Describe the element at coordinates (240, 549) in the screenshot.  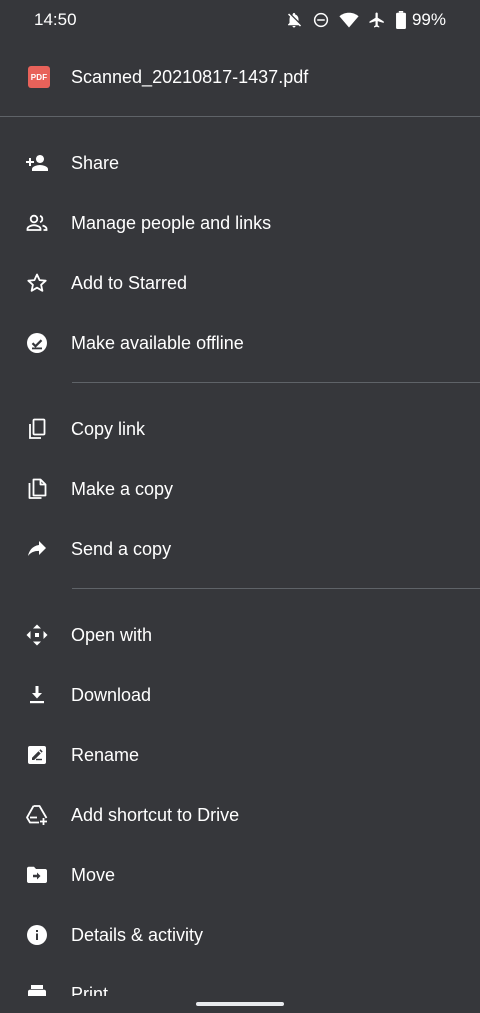
I see `menu-item-send-copy: Send a copy` at that location.